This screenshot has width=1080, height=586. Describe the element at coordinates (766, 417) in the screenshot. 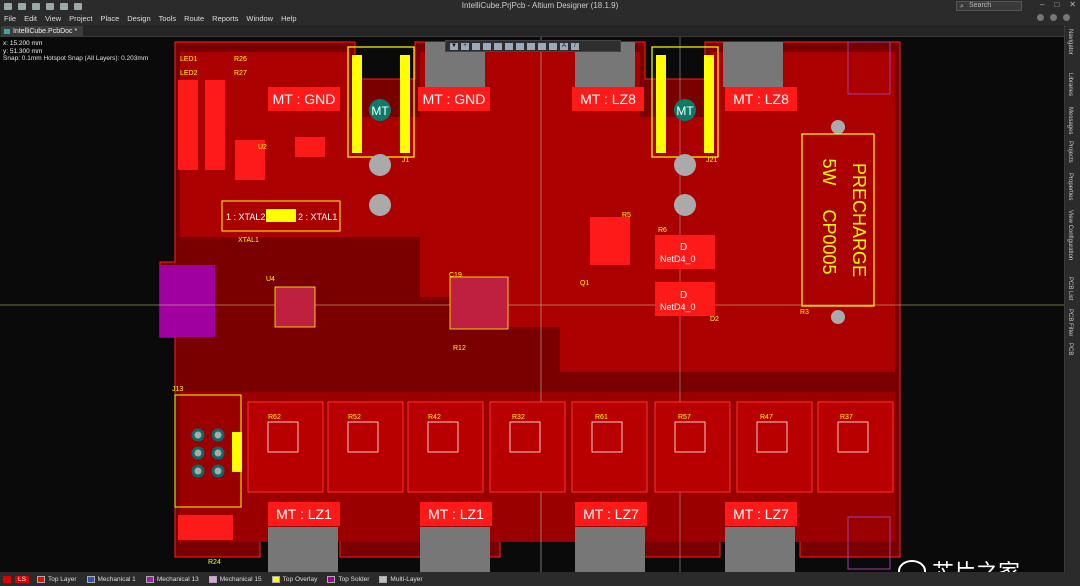

I see `svg-text: R47` at that location.